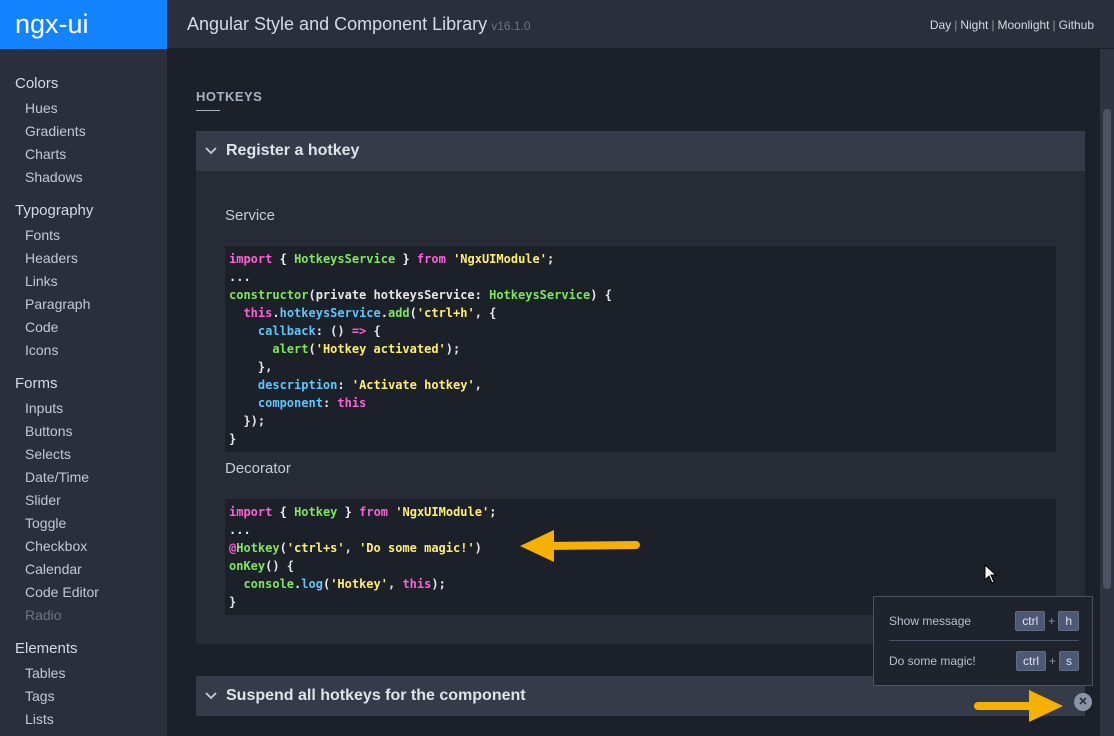 The height and width of the screenshot is (736, 1114). I want to click on sidebar-item-tags: Tags, so click(83, 696).